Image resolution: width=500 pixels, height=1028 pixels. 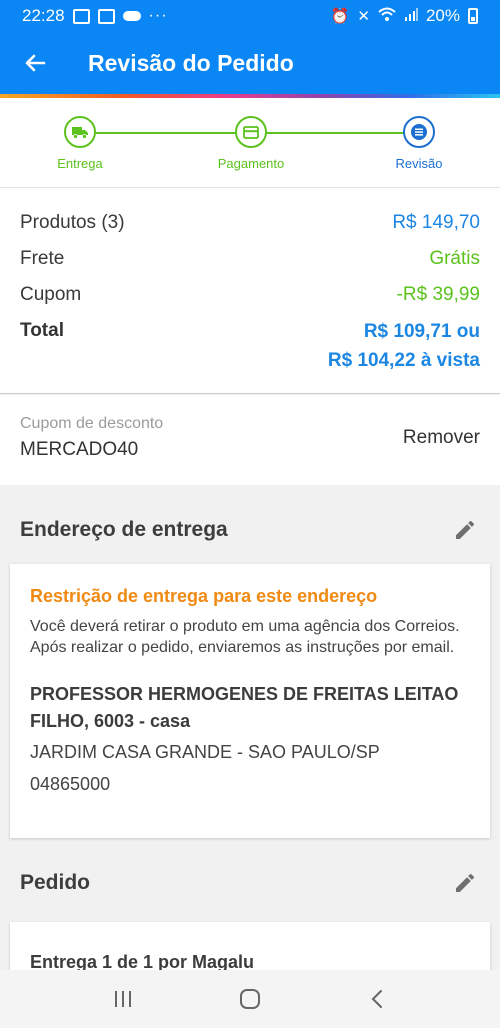 I want to click on status-time: 22:28, so click(x=43, y=15).